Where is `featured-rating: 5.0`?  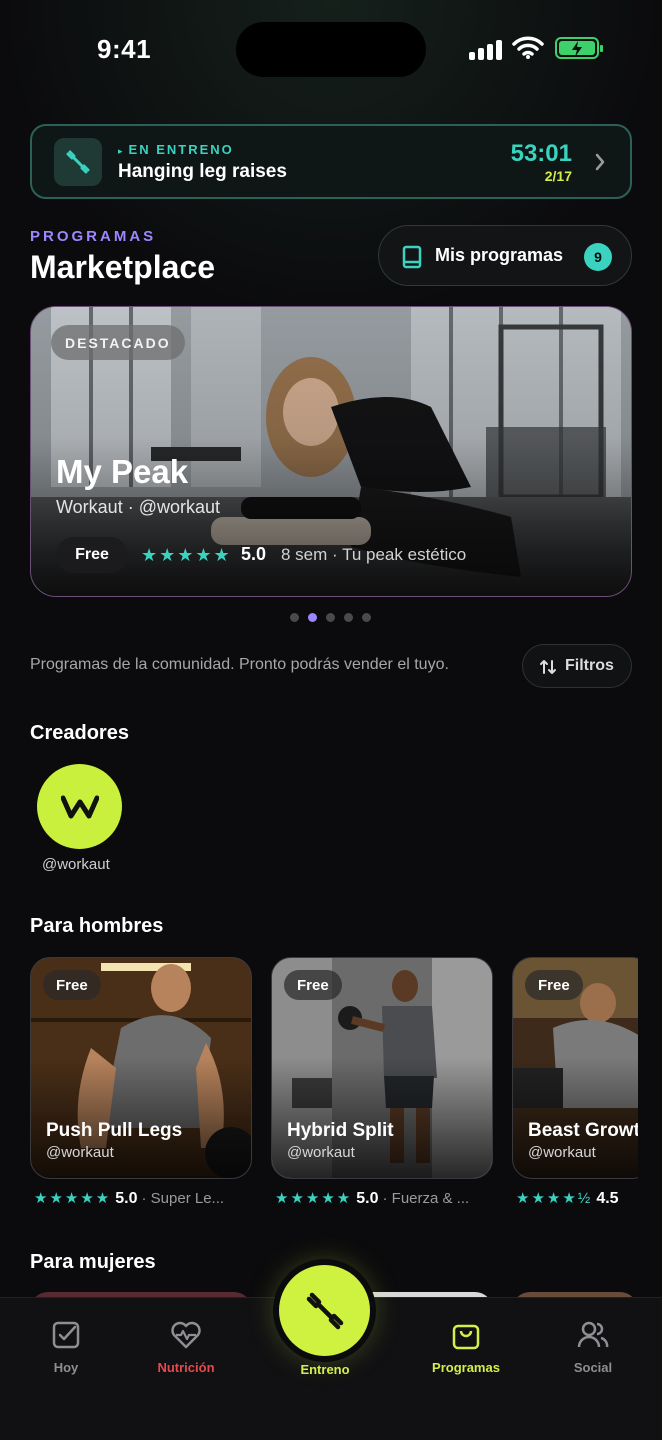 featured-rating: 5.0 is located at coordinates (254, 554).